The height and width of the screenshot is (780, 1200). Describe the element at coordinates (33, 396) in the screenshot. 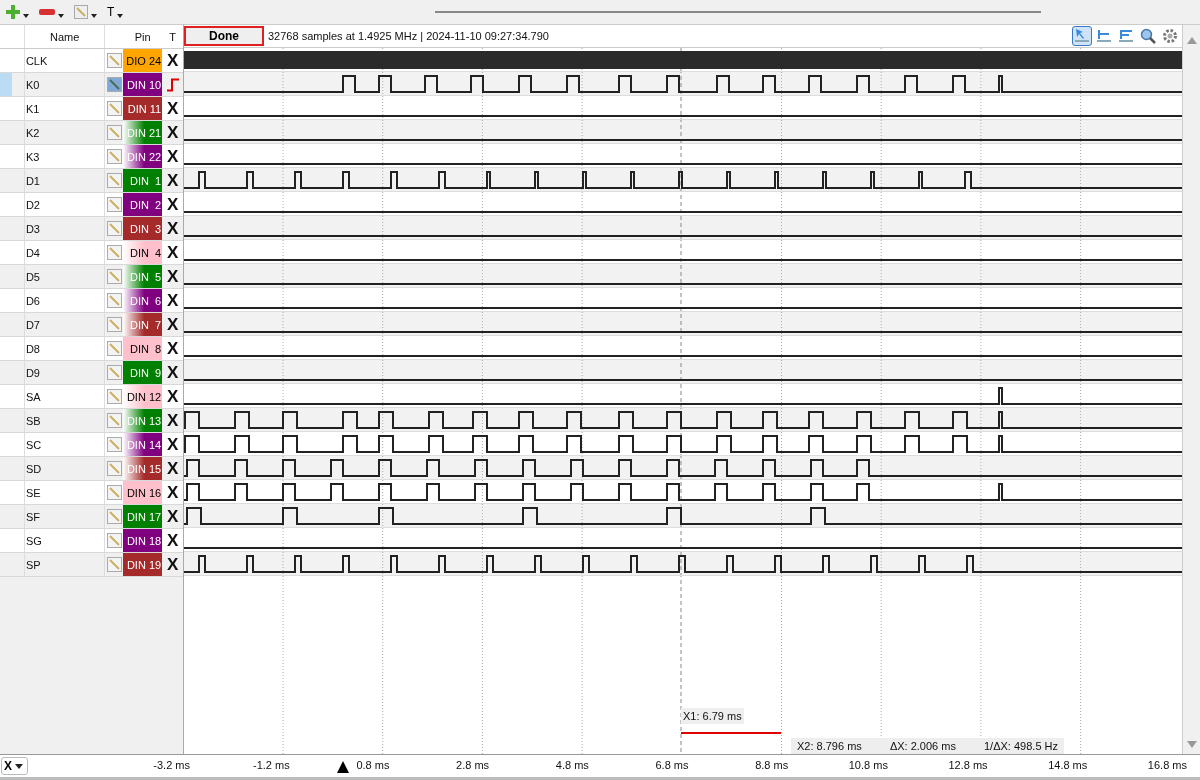

I see `channel-name: SA` at that location.